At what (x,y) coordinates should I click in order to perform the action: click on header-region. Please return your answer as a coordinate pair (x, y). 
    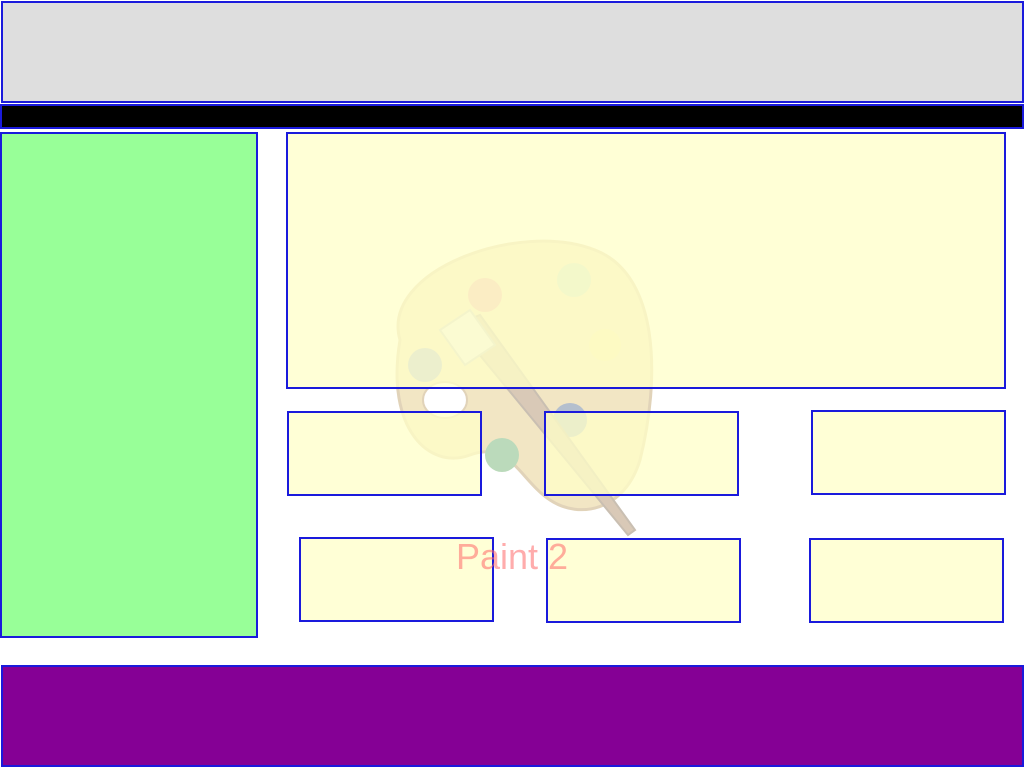
    Looking at the image, I should click on (512, 52).